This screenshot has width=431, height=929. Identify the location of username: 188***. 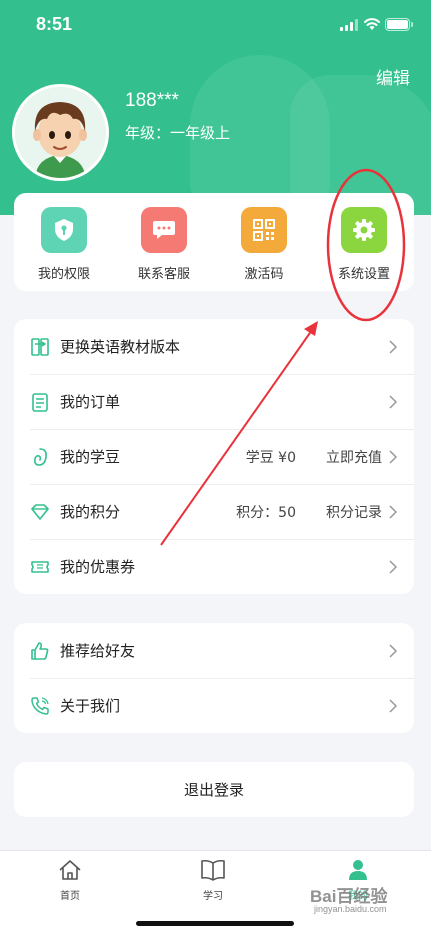
(152, 100).